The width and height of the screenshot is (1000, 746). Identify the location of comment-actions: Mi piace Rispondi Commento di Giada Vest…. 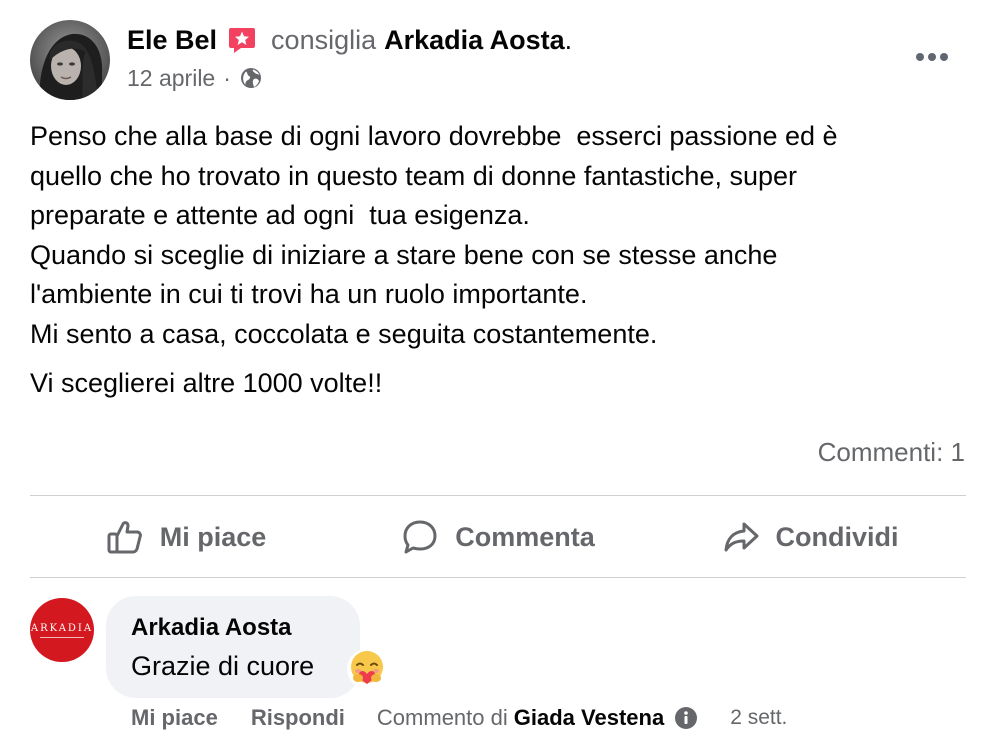
(459, 718).